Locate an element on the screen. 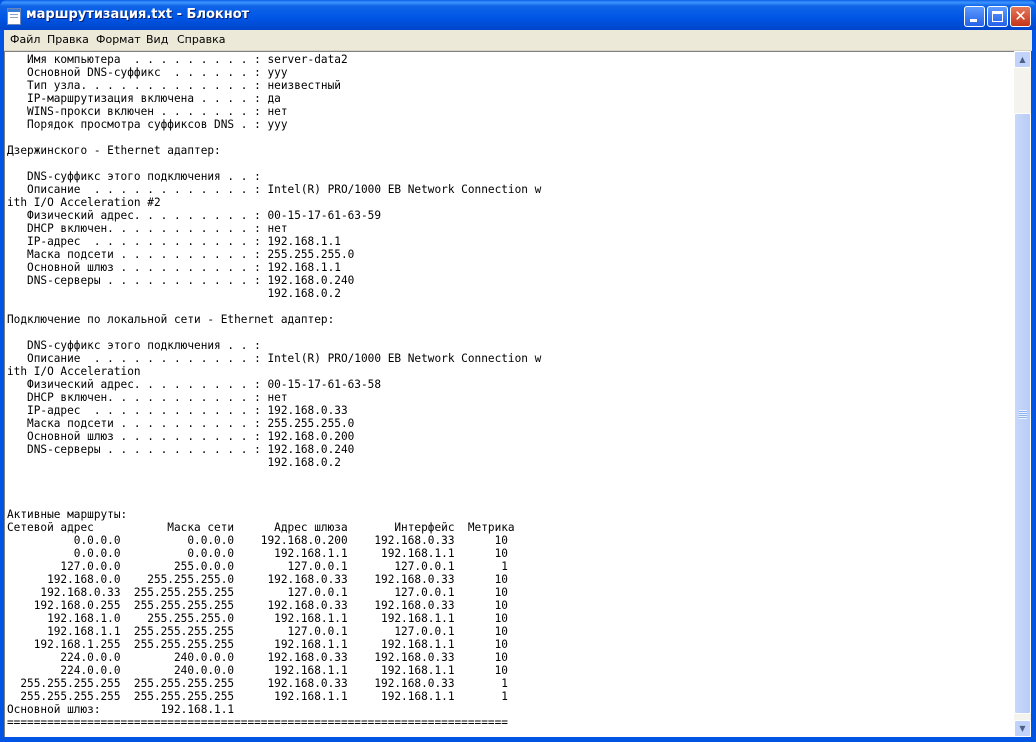  grip-icon is located at coordinates (1023, 414).